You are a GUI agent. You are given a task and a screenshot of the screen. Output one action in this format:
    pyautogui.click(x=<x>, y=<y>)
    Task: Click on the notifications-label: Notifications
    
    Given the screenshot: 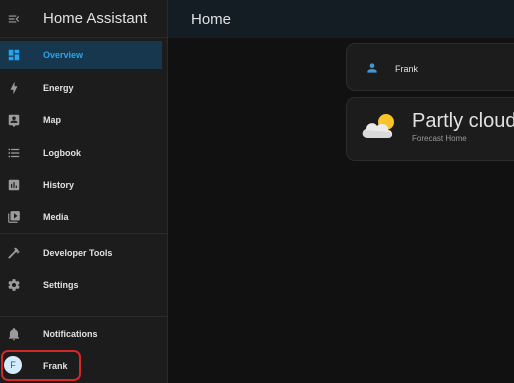 What is the action you would take?
    pyautogui.click(x=70, y=334)
    